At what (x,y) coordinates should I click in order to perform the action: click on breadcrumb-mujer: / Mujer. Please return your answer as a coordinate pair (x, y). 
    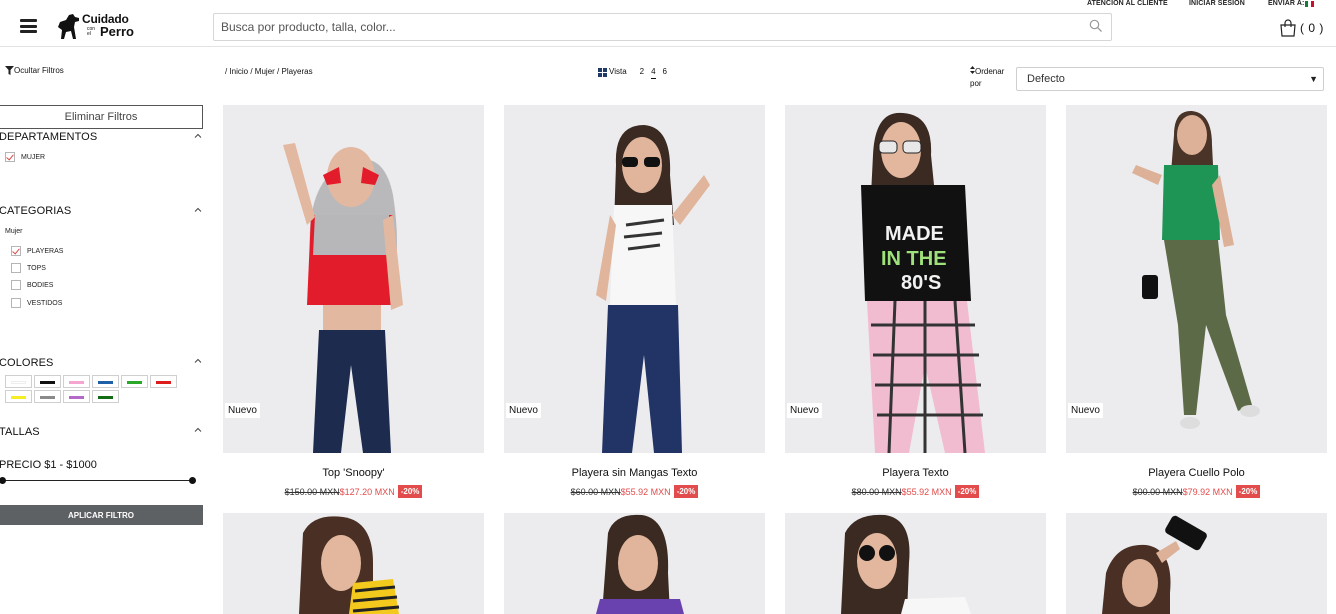
    Looking at the image, I should click on (262, 71).